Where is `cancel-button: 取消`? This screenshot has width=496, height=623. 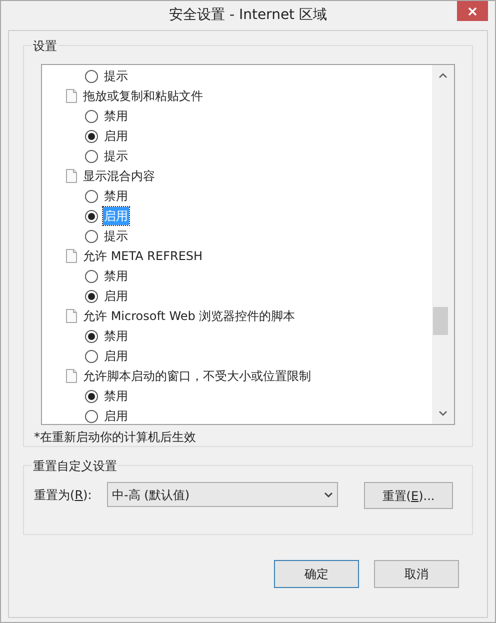
cancel-button: 取消 is located at coordinates (416, 574).